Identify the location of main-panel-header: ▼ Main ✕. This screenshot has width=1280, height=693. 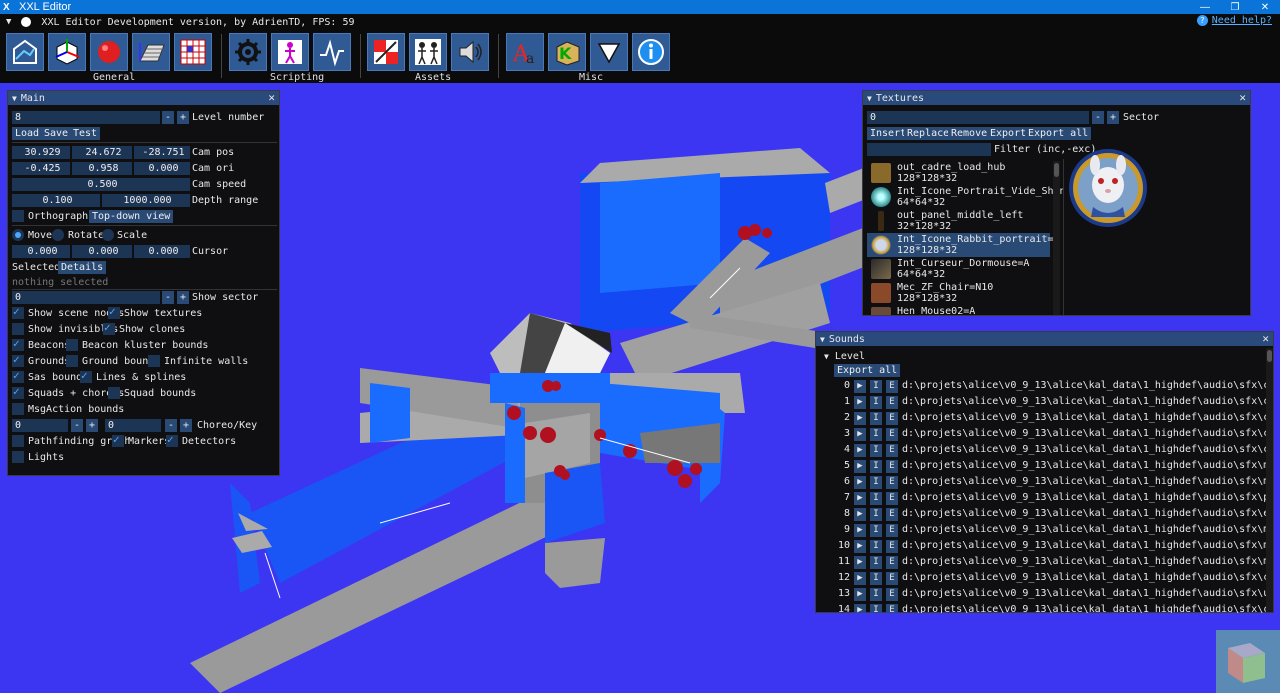
(143, 98).